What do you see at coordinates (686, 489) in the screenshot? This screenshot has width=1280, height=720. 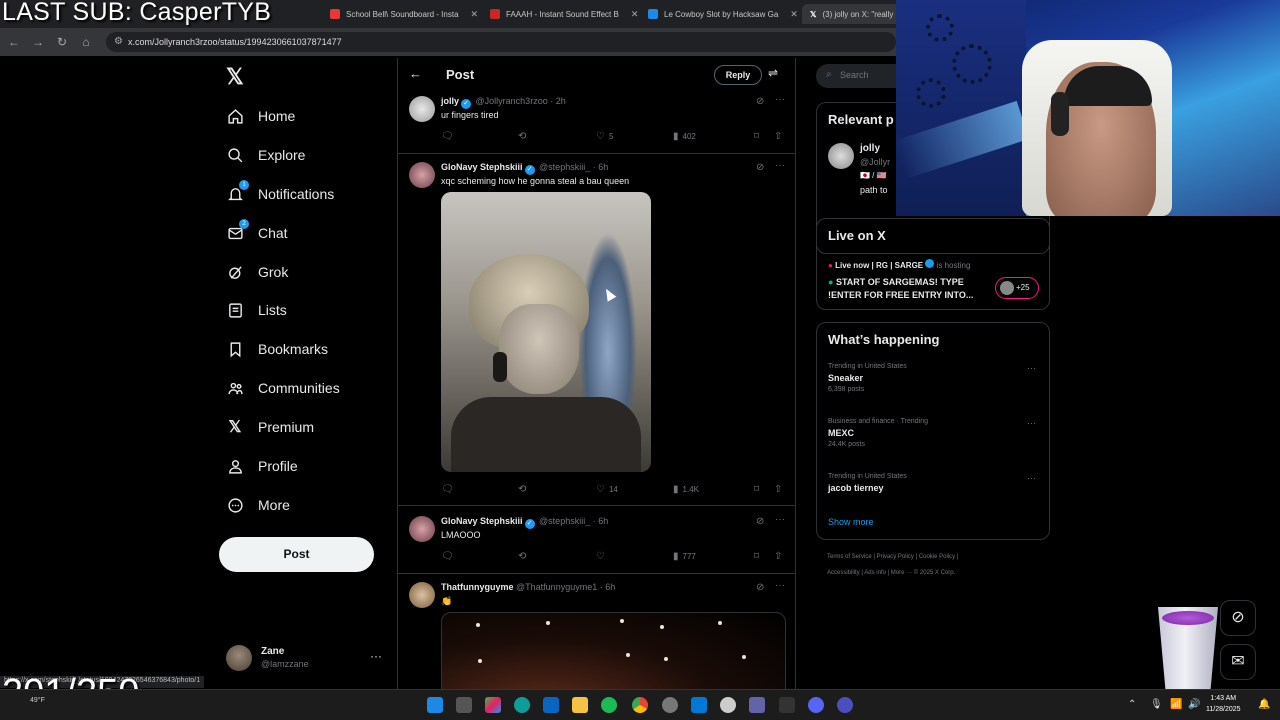 I see `views-button: ▮ 1.4K` at bounding box center [686, 489].